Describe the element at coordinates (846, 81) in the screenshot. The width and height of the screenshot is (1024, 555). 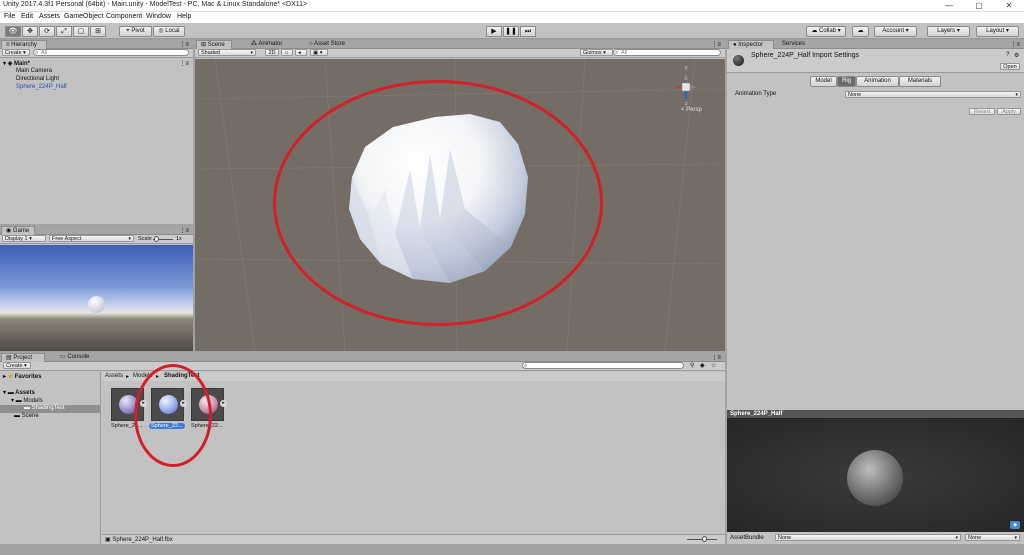
I see `subtab-rig-selected: Rig` at that location.